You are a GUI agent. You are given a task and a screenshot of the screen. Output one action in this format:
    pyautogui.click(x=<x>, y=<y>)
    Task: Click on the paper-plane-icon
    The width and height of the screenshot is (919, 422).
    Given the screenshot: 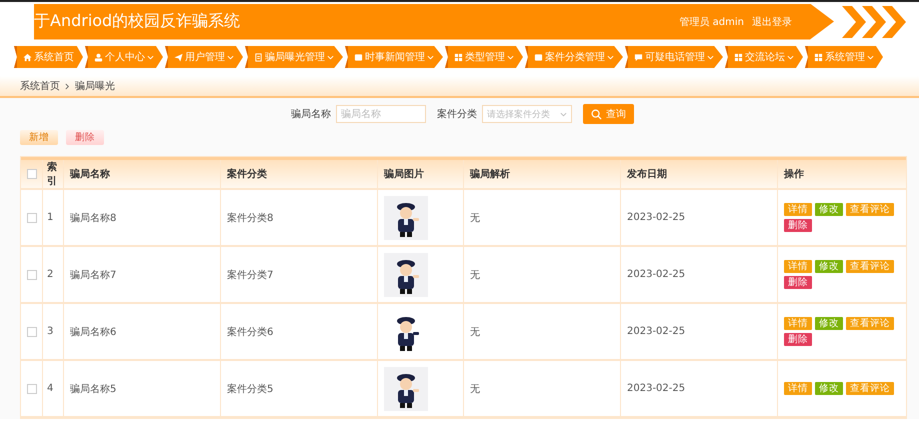 What is the action you would take?
    pyautogui.click(x=178, y=57)
    